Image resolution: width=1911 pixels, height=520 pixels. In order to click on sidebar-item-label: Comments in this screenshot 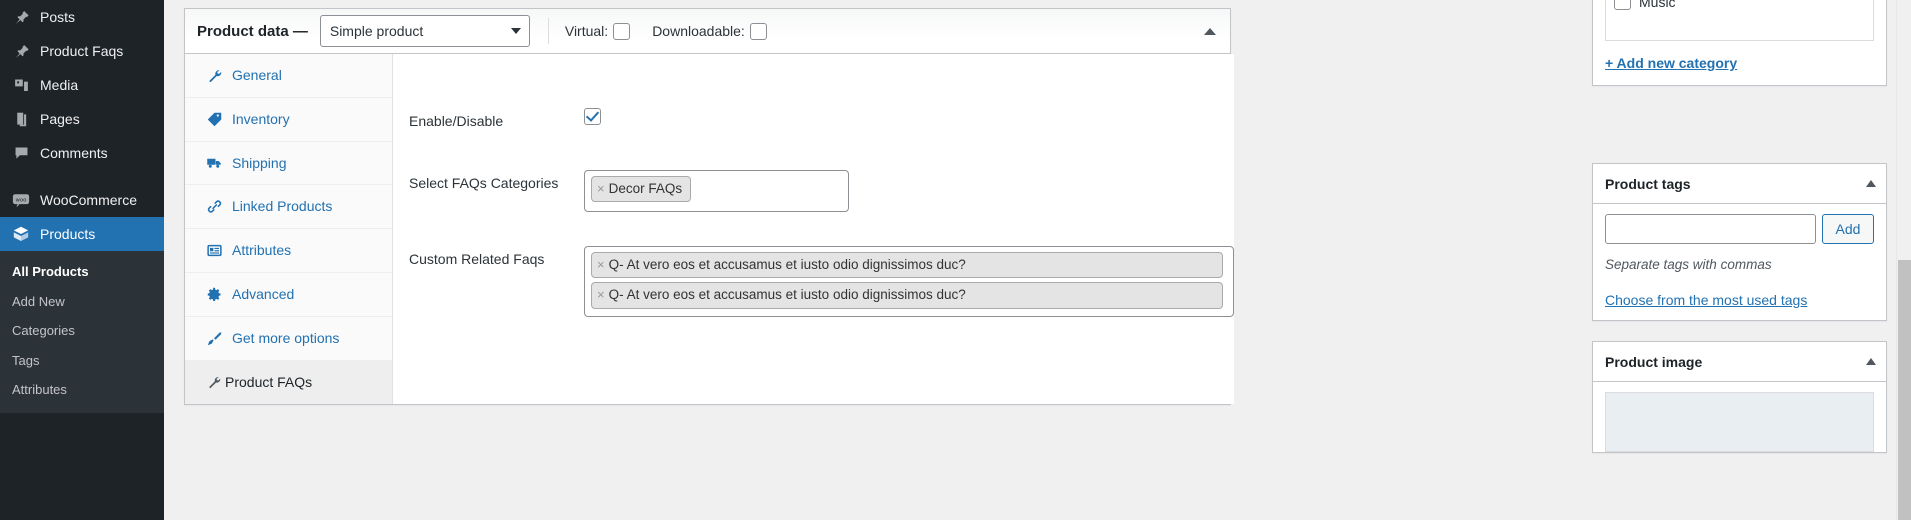, I will do `click(74, 153)`.